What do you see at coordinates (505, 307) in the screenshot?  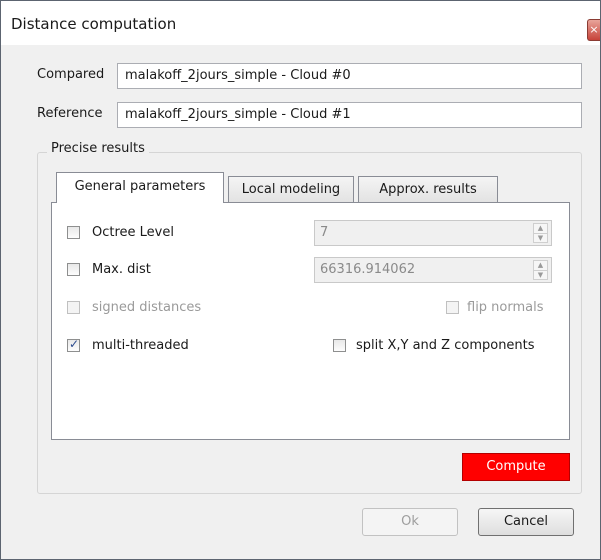 I see `flip-normals-label: flip normals` at bounding box center [505, 307].